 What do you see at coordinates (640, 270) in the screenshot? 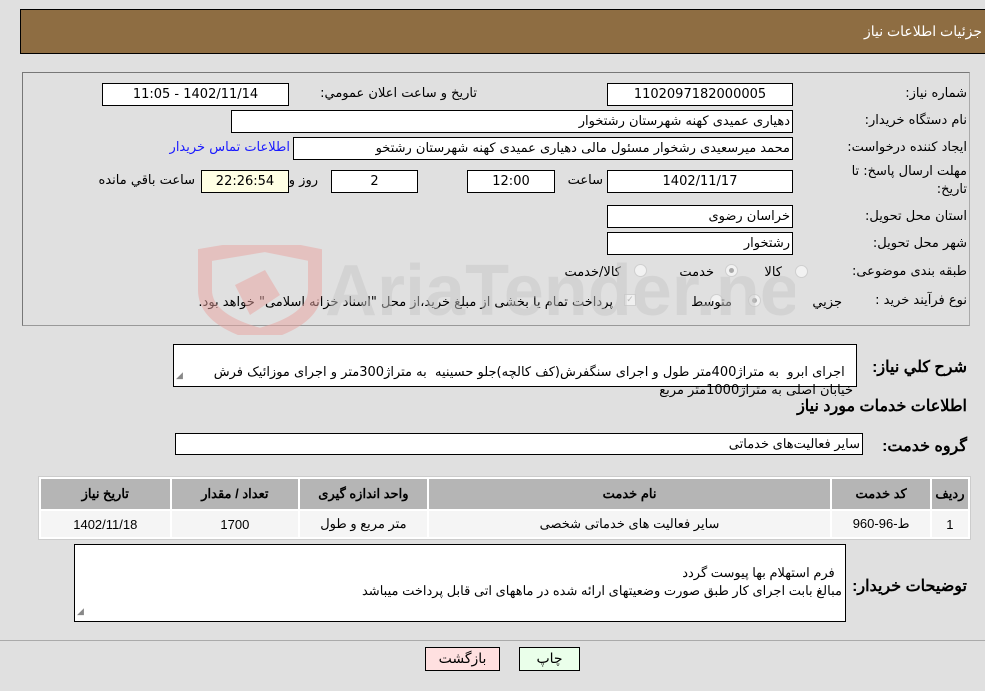
I see `category-radio-goods-service` at bounding box center [640, 270].